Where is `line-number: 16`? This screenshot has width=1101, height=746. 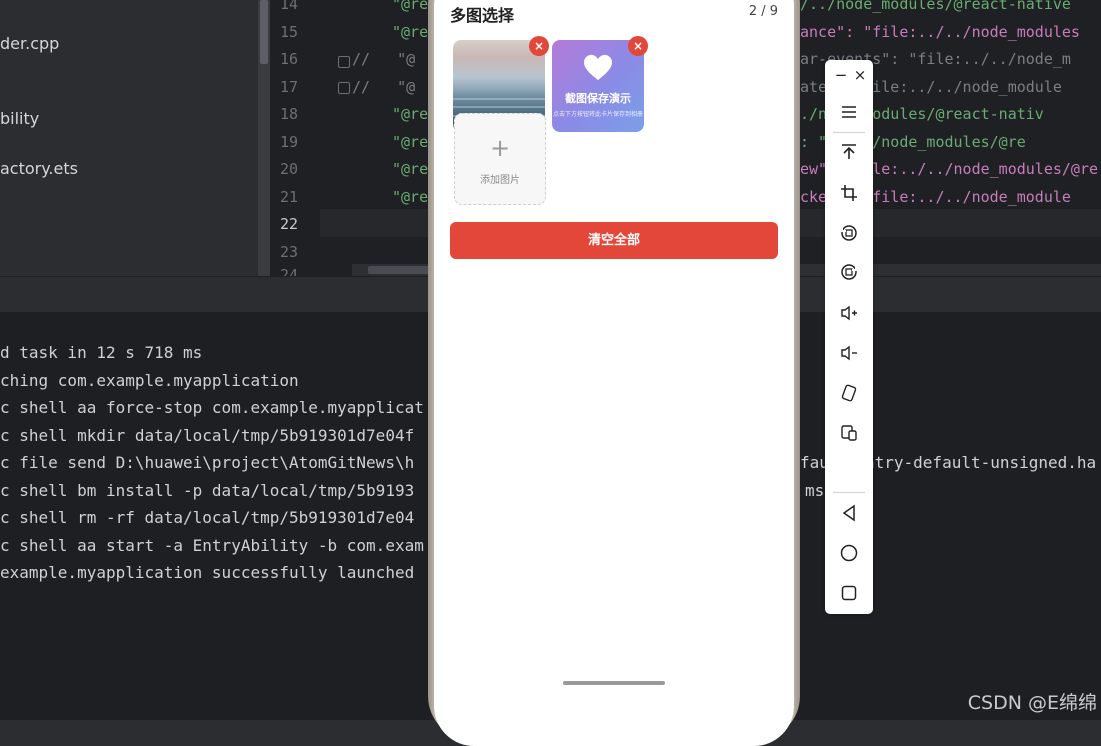 line-number: 16 is located at coordinates (289, 59).